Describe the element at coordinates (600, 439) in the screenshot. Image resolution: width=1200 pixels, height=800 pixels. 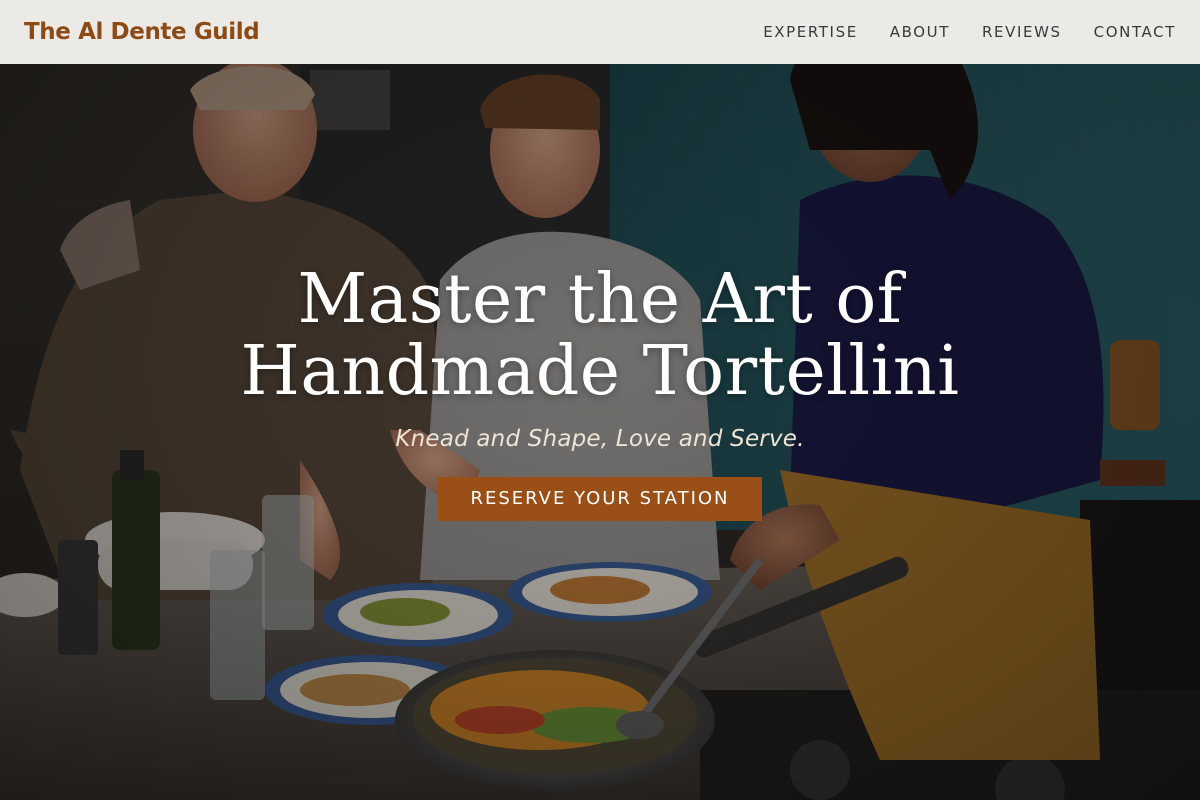
I see `hero-tagline: Knead and Shape, Love and Serve.` at that location.